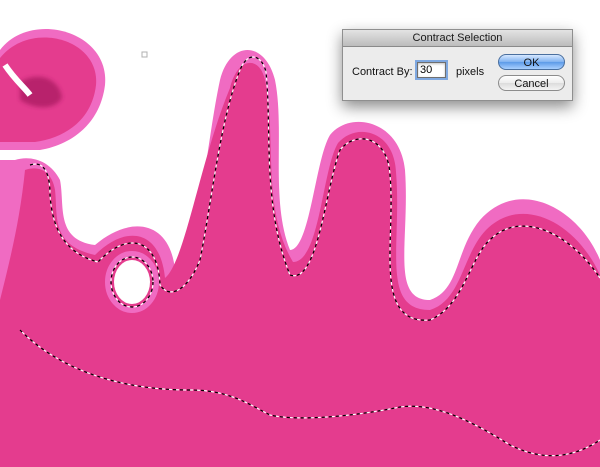 This screenshot has height=467, width=600. I want to click on pixels-label: pixels, so click(470, 72).